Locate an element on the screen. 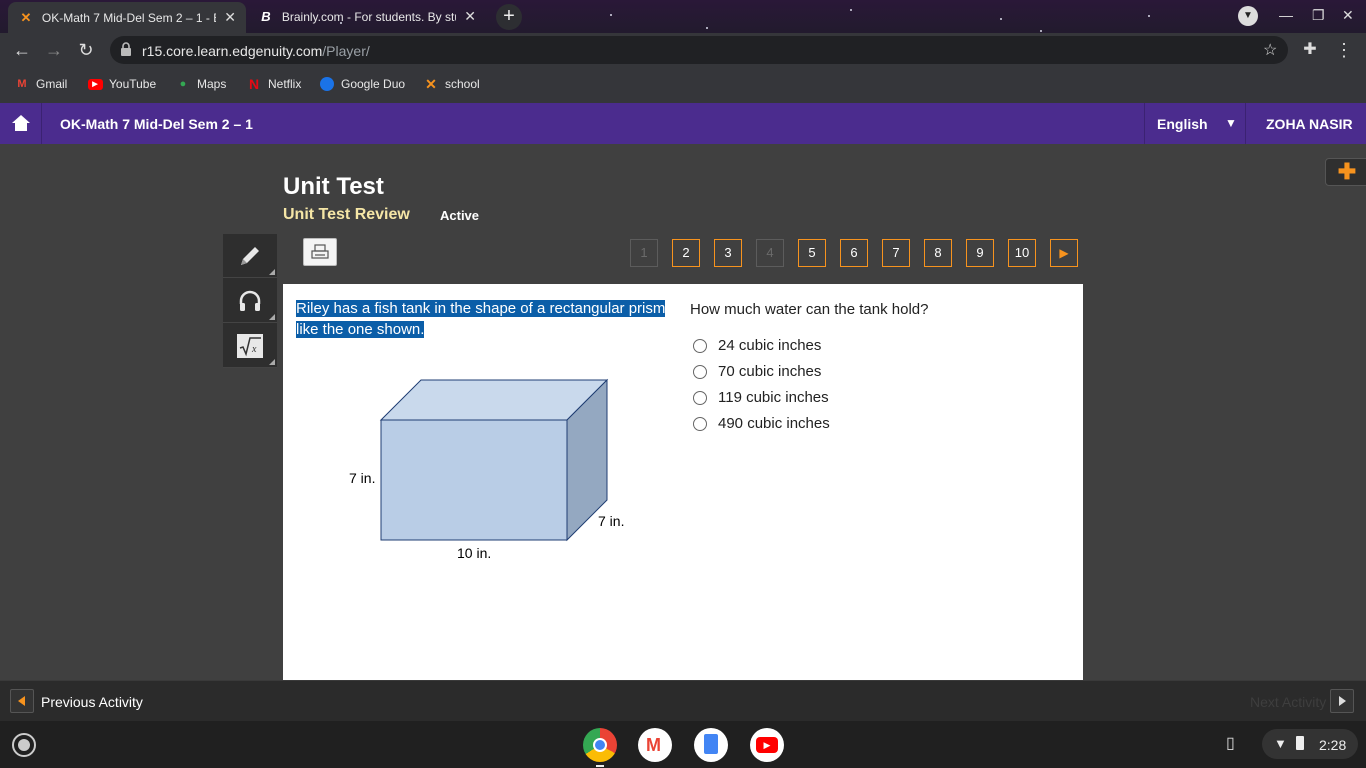 This screenshot has width=1366, height=768. bookmark-google-duo: Google Duo is located at coordinates (362, 84).